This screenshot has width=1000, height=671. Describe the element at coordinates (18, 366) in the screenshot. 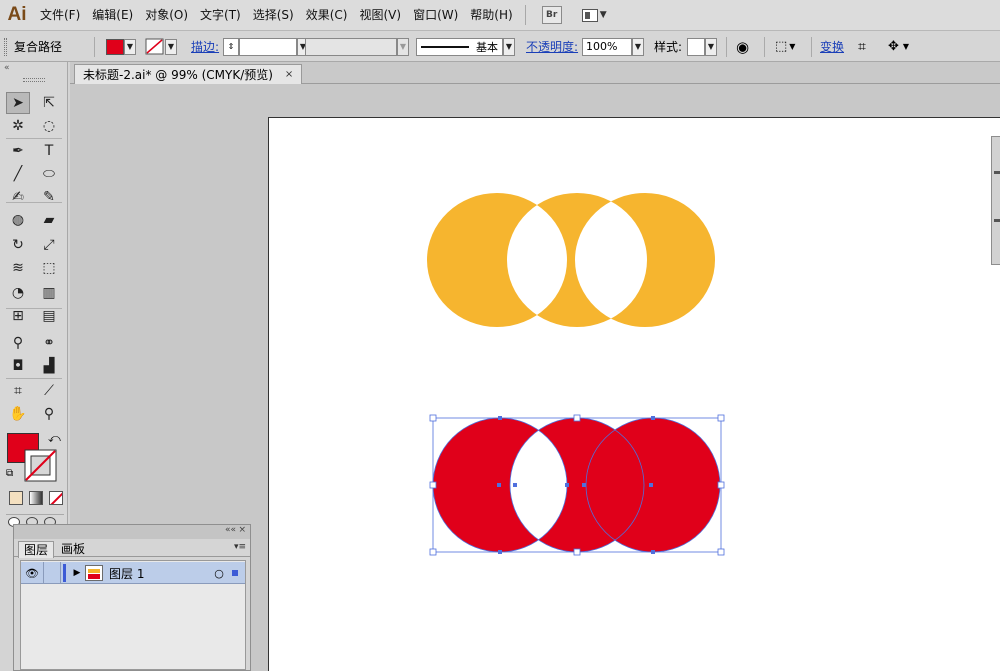

I see `symbol-sprayer-tool-icon: ◘` at that location.